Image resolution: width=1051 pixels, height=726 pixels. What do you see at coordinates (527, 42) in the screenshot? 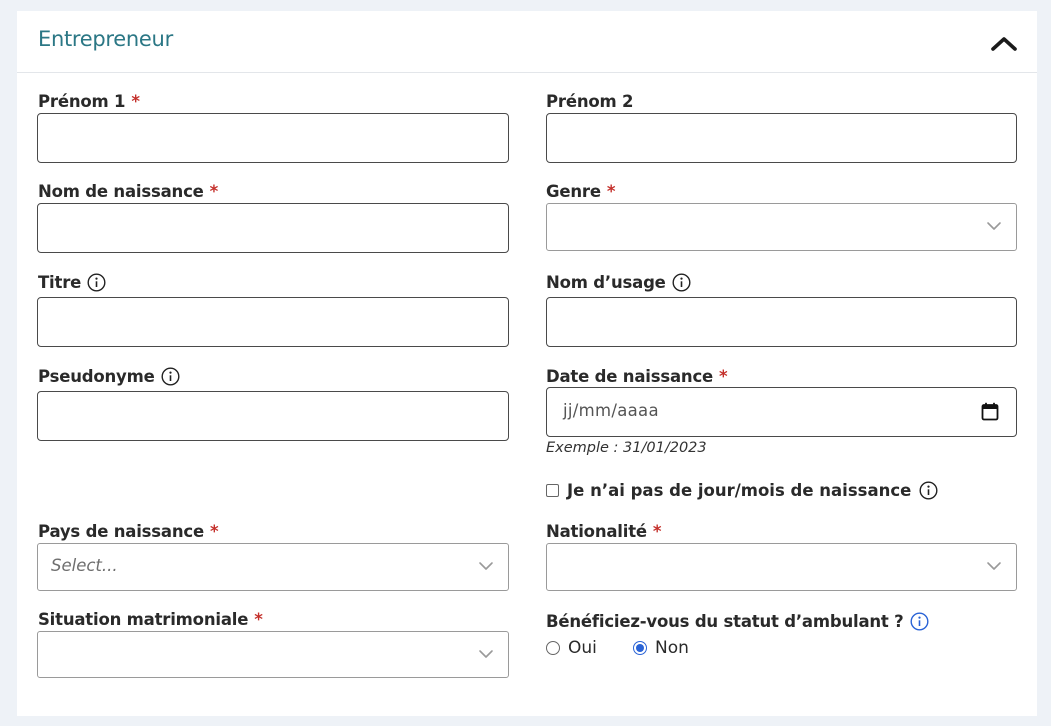
I see `section-header: Entrepreneur` at bounding box center [527, 42].